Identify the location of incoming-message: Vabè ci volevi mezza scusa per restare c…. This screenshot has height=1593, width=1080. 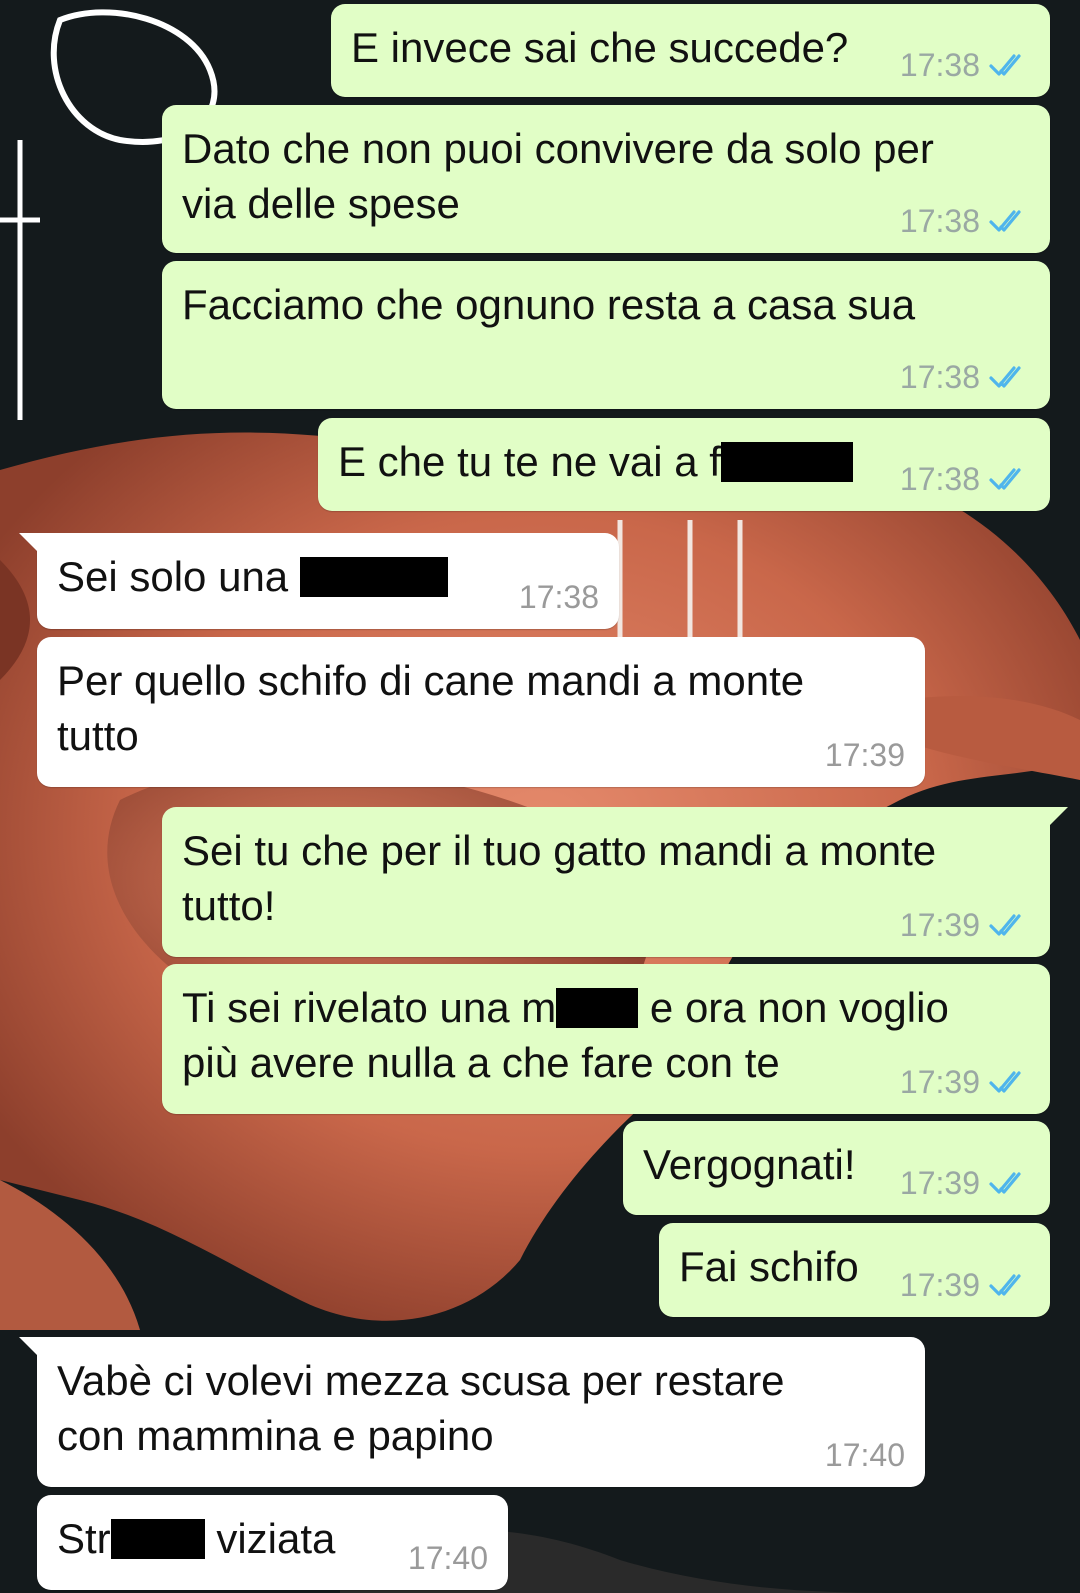
(472, 1412).